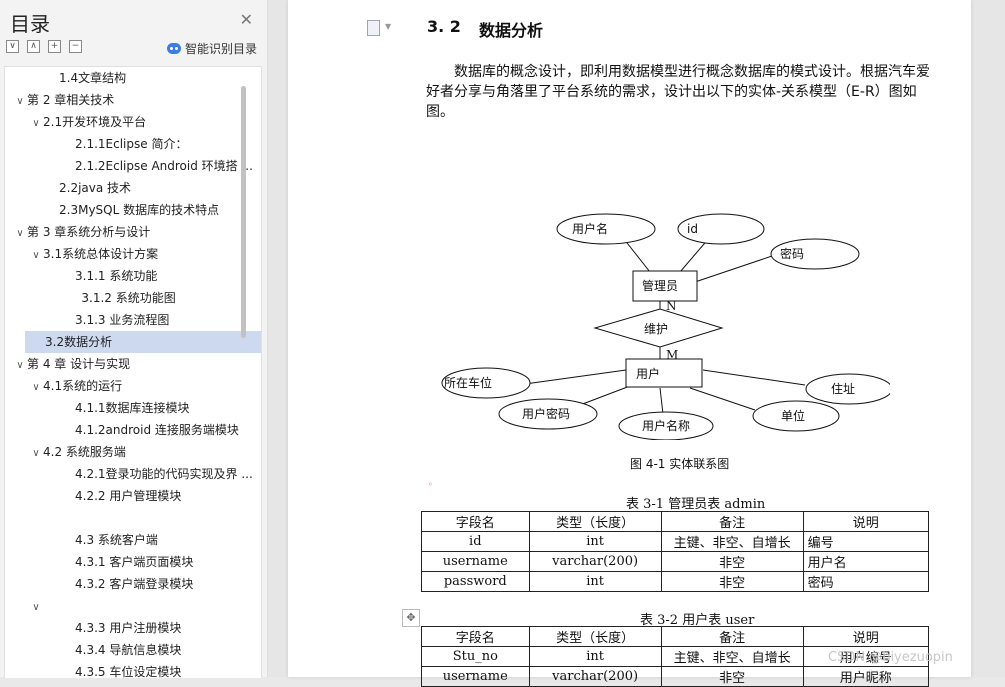  Describe the element at coordinates (890, 657) in the screenshot. I see `watermark: CSDN @biyezuopin` at that location.